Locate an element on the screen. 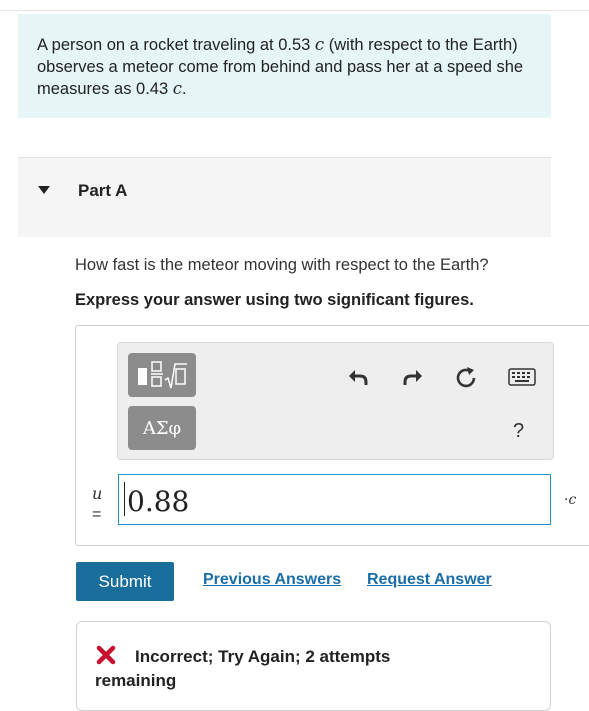 The height and width of the screenshot is (711, 589). request-answer-link: Request Answer is located at coordinates (429, 580).